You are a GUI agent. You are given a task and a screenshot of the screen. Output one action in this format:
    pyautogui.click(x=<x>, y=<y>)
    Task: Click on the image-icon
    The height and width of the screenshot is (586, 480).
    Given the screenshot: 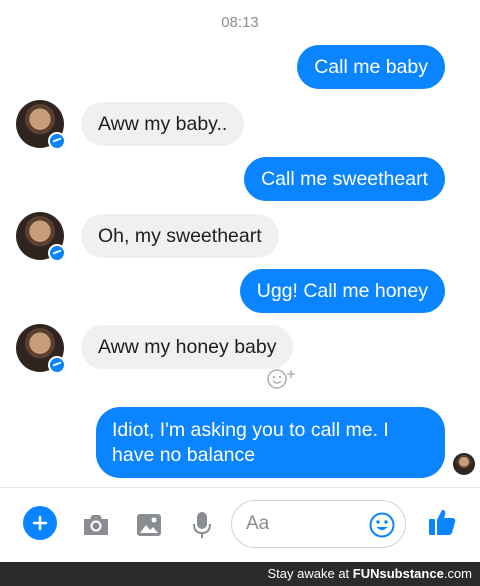 What is the action you would take?
    pyautogui.click(x=149, y=525)
    